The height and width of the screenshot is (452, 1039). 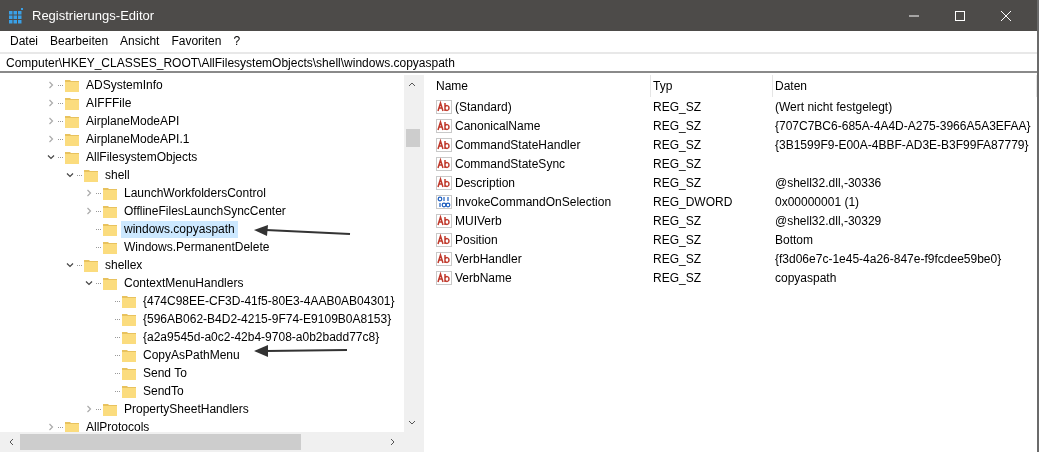 I want to click on value-data: copyaspath, so click(x=806, y=277).